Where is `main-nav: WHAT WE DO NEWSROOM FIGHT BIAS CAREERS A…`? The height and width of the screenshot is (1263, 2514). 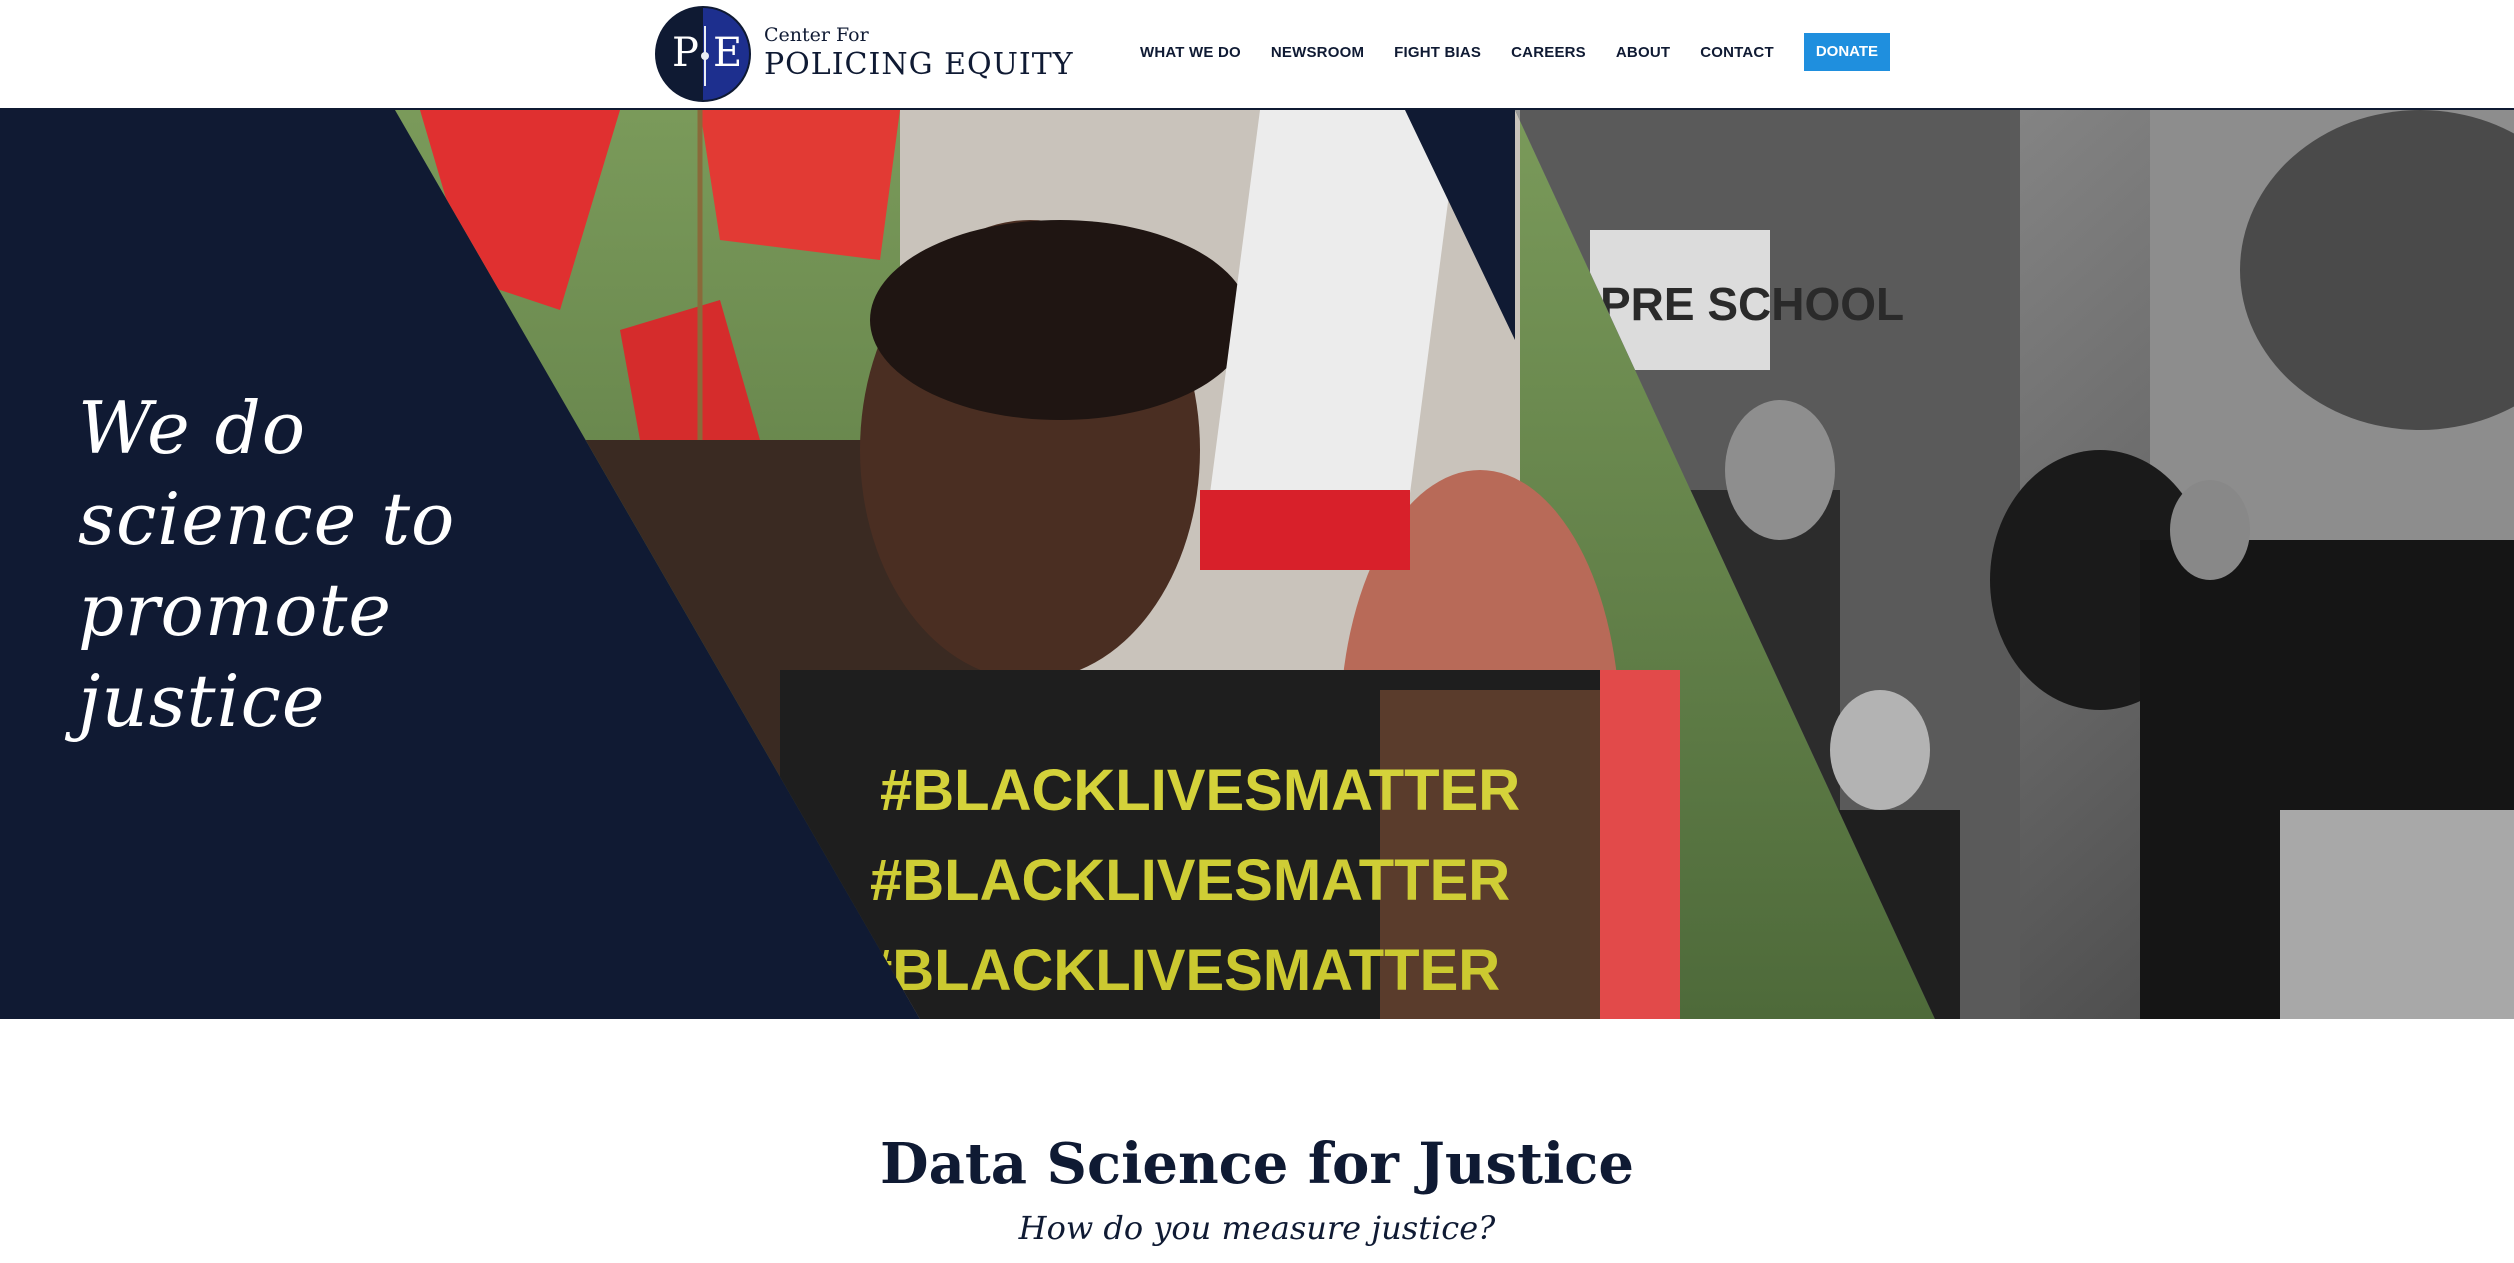 main-nav: WHAT WE DO NEWSROOM FIGHT BIAS CAREERS A… is located at coordinates (1515, 52).